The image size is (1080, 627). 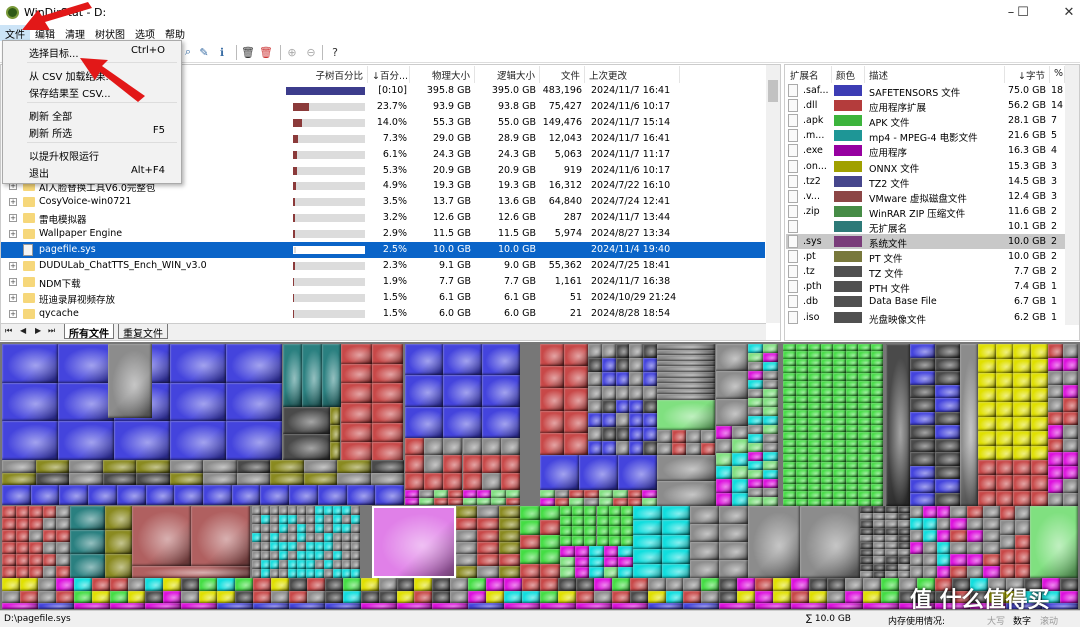 I want to click on menu-edit: 编辑, so click(x=45, y=33).